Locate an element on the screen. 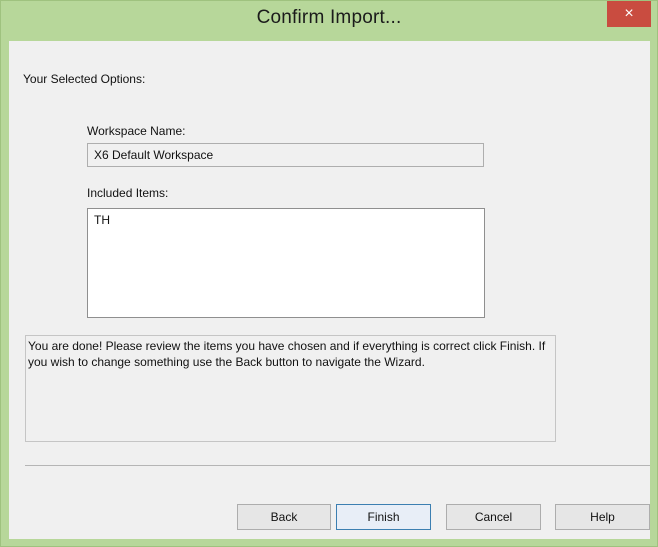 The width and height of the screenshot is (658, 547). close-button: × is located at coordinates (629, 14).